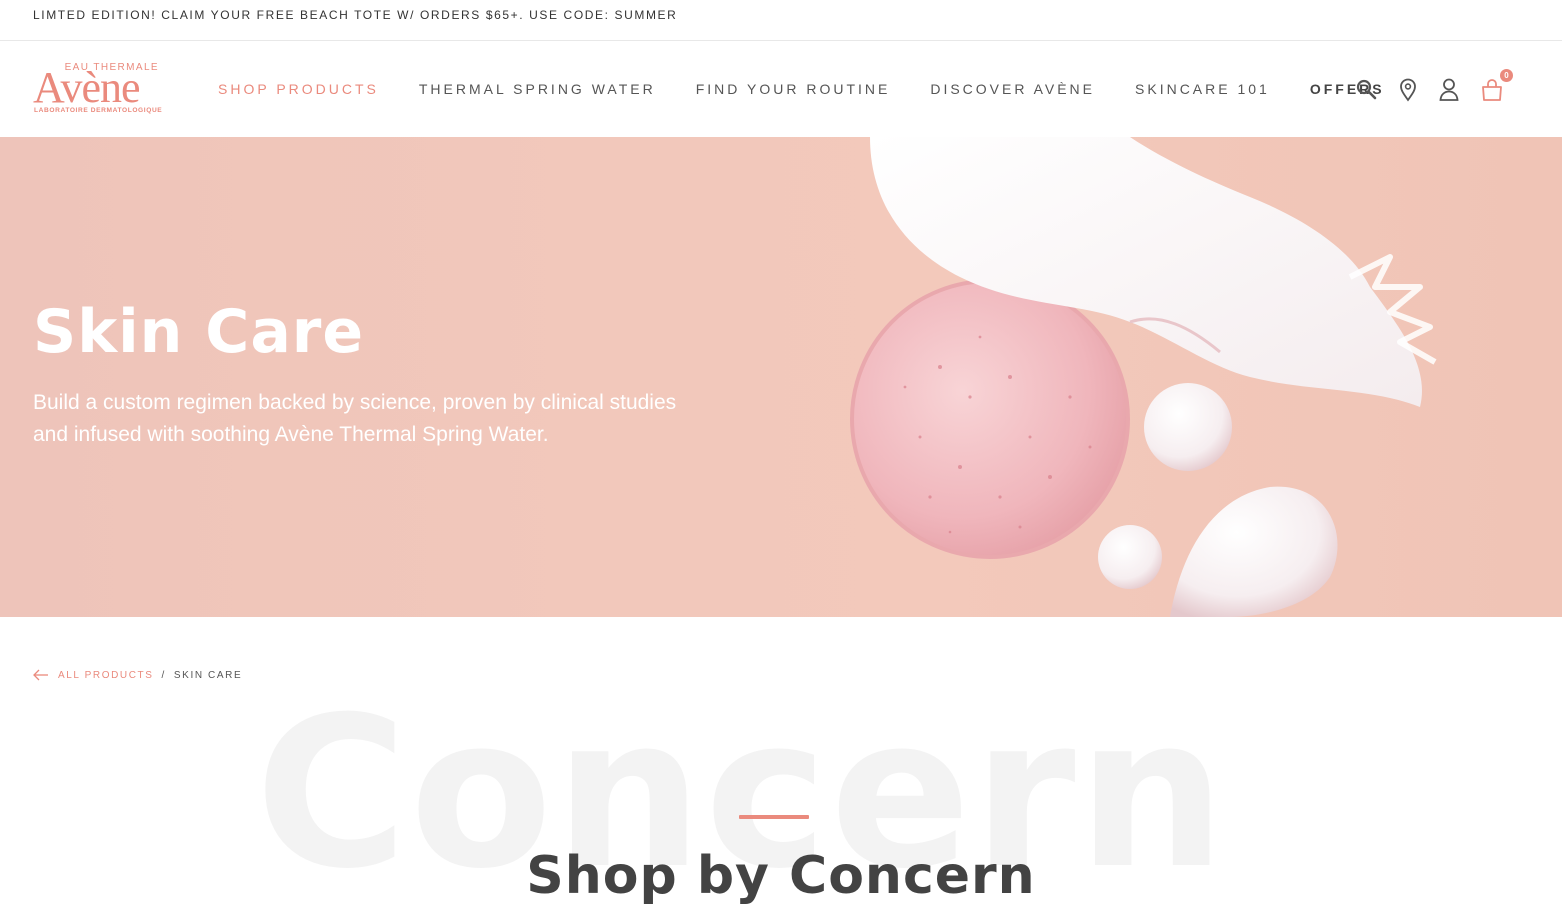  Describe the element at coordinates (106, 675) in the screenshot. I see `breadcrumb-all-products: ALL PRODUCTS` at that location.